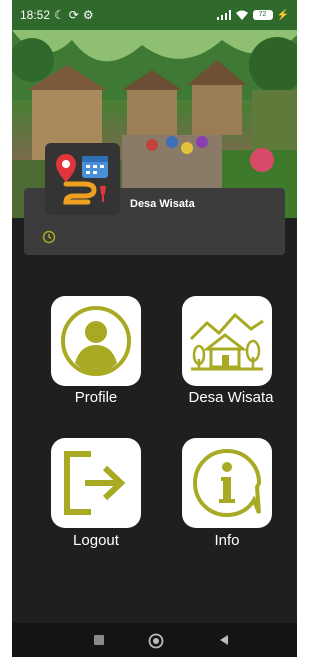 This screenshot has height=657, width=320. I want to click on village-house-icon, so click(226, 341).